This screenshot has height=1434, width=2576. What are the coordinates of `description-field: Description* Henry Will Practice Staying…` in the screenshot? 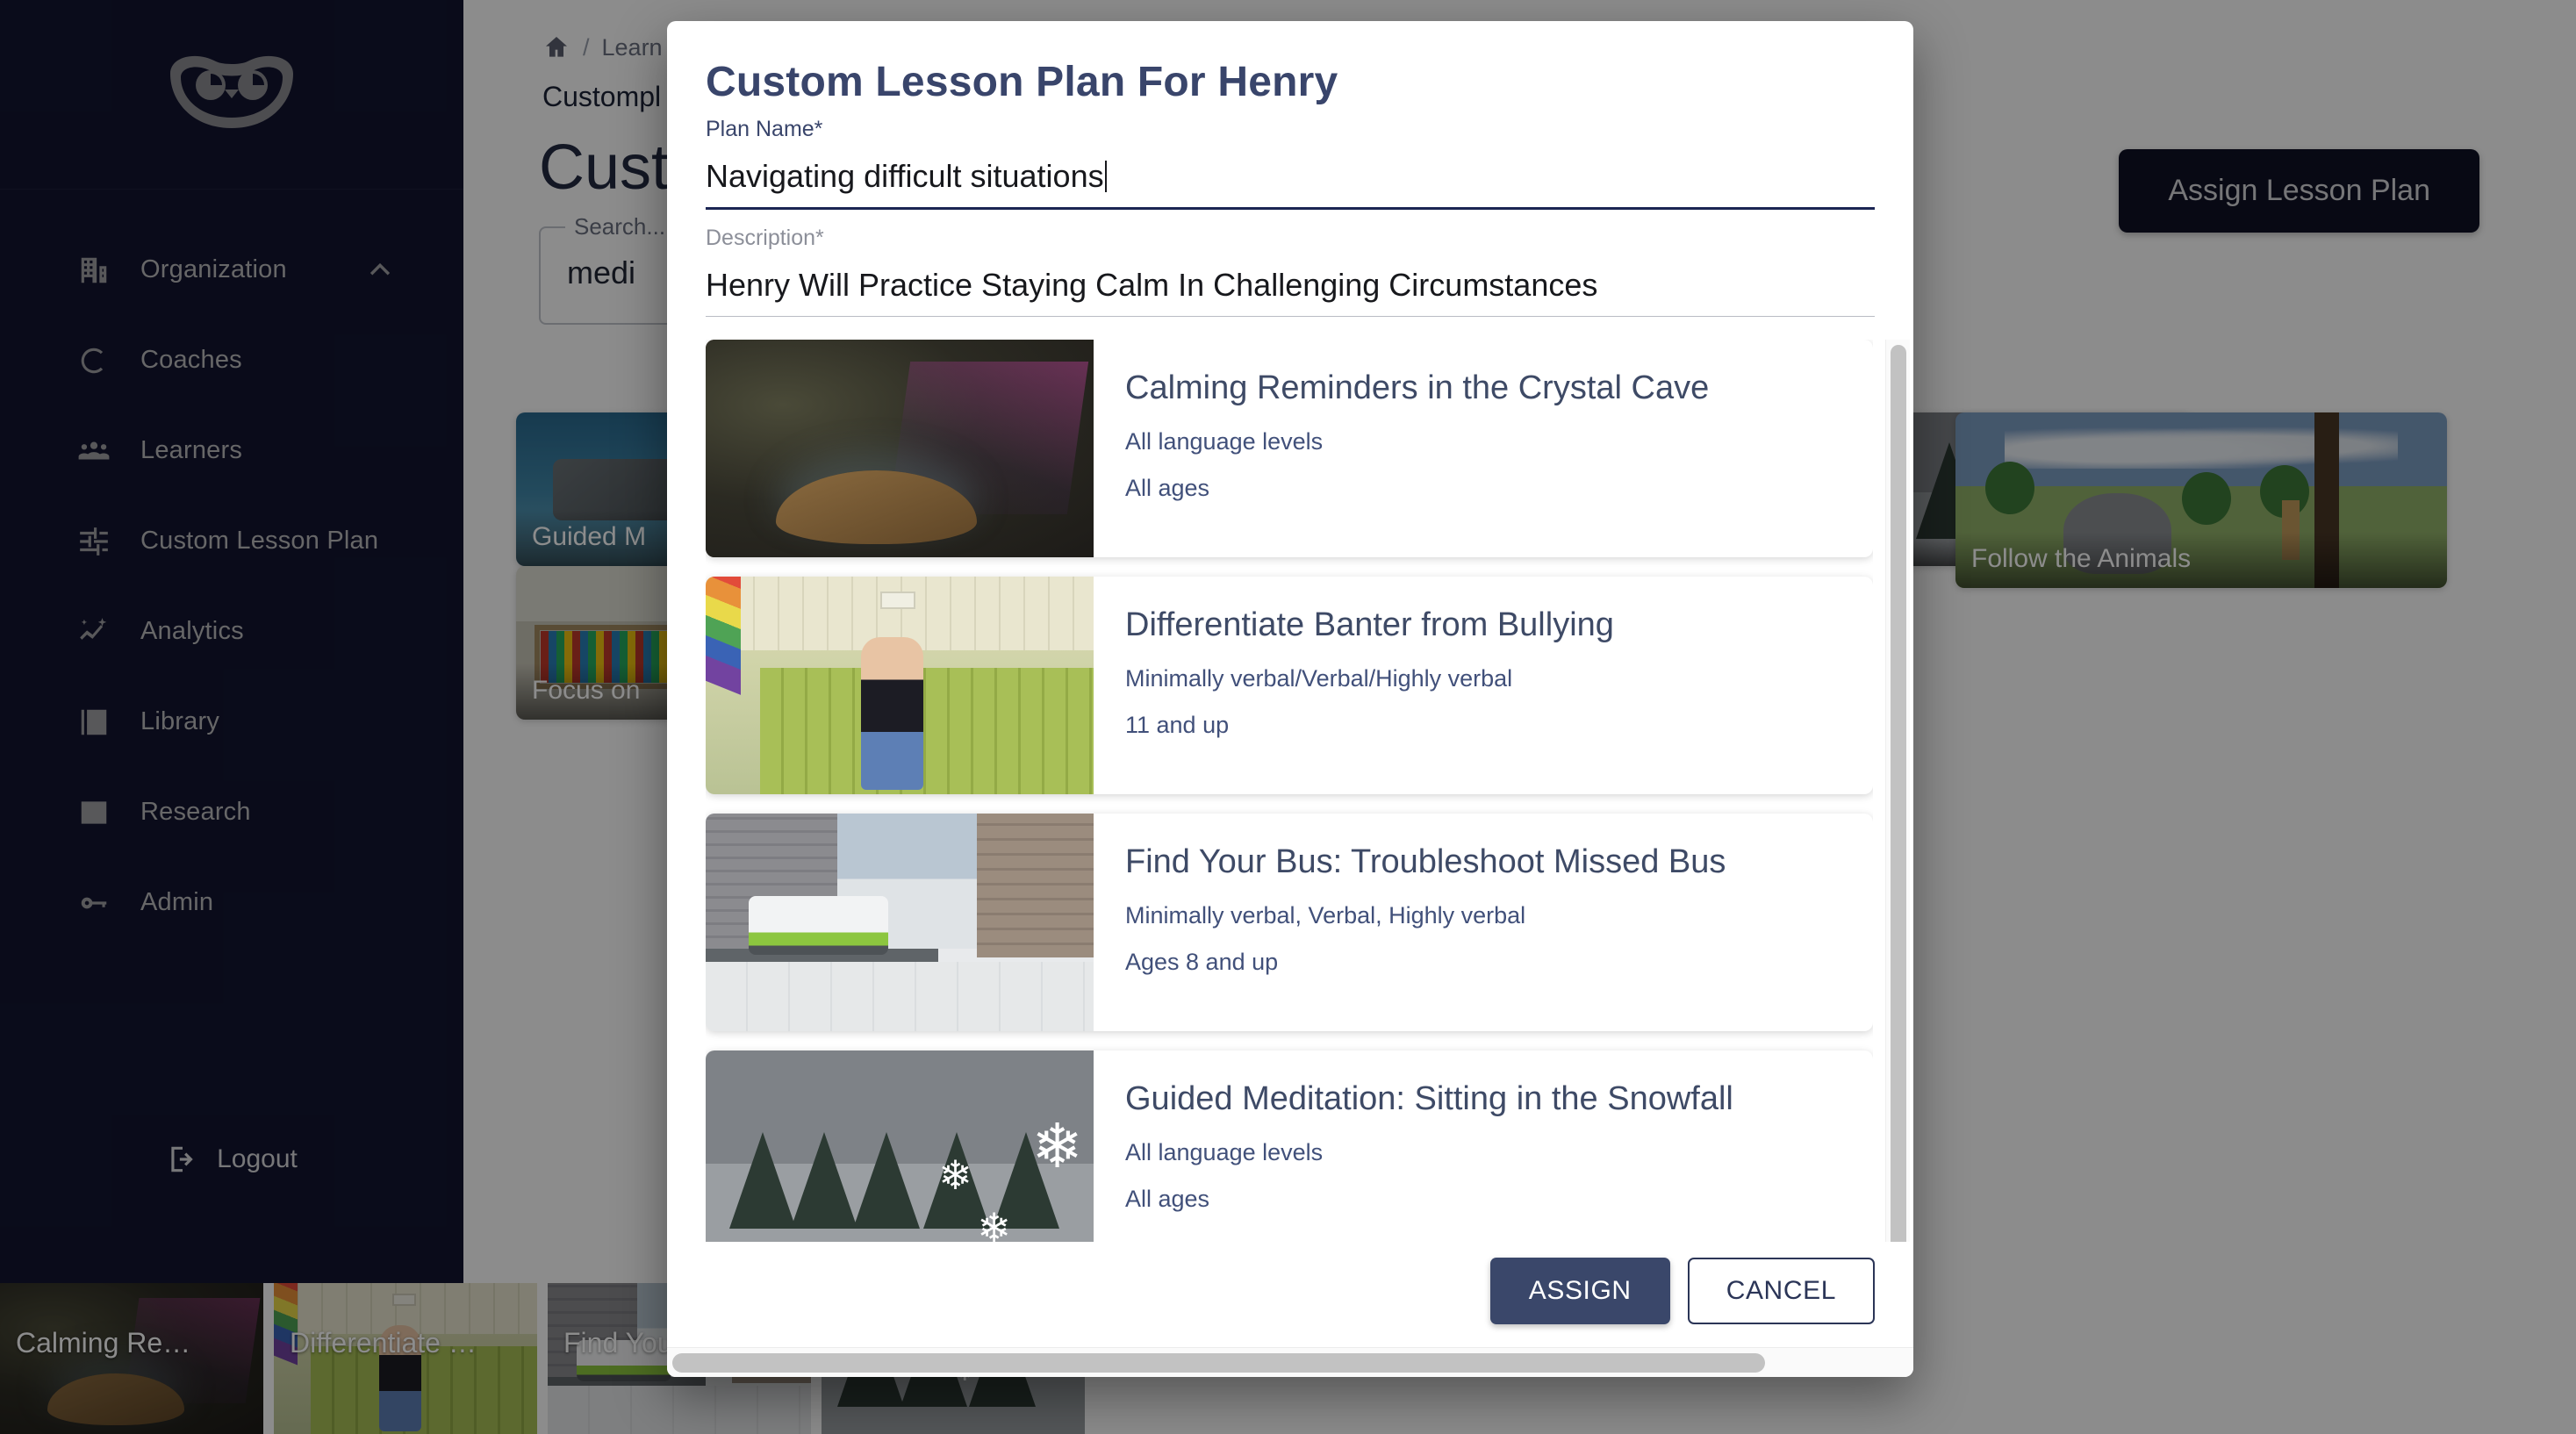 It's located at (1290, 263).